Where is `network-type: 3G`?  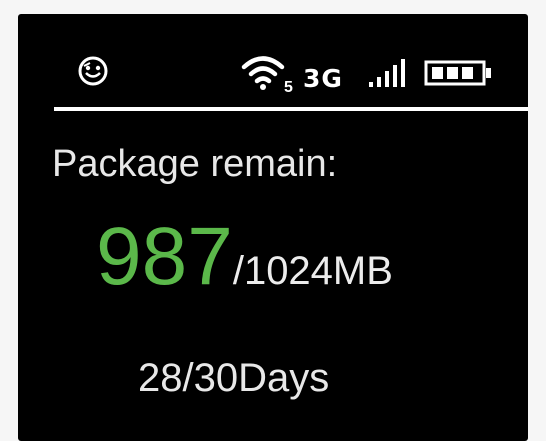 network-type: 3G is located at coordinates (323, 78).